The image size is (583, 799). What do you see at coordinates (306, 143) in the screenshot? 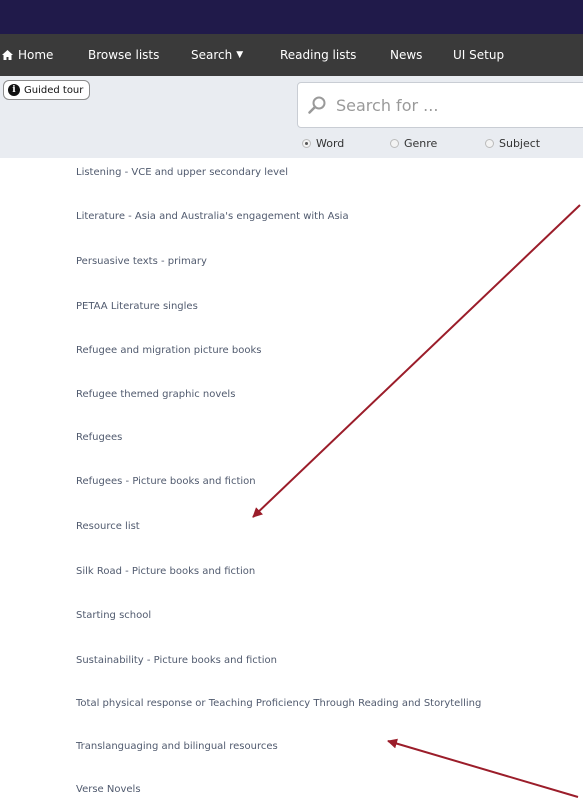
I see `radio-word-button` at bounding box center [306, 143].